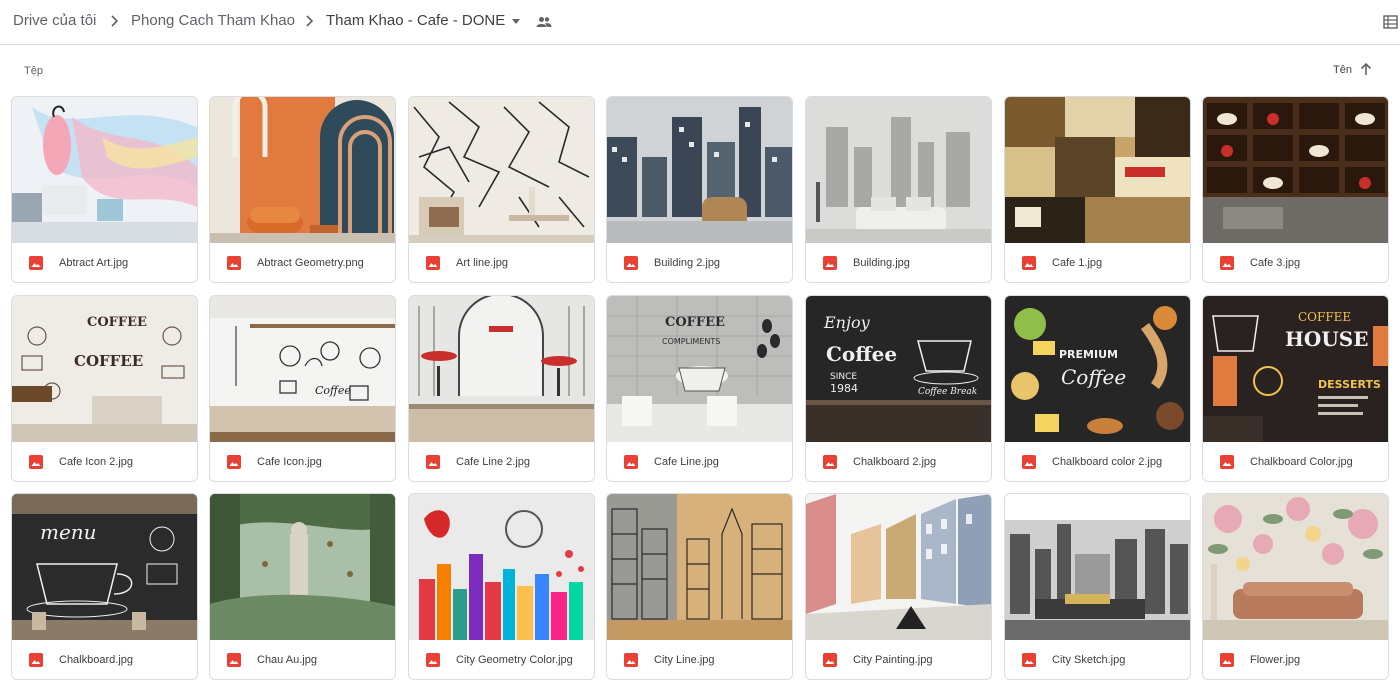 The height and width of the screenshot is (687, 1400). What do you see at coordinates (898, 262) in the screenshot?
I see `file-info: Building.jpg` at bounding box center [898, 262].